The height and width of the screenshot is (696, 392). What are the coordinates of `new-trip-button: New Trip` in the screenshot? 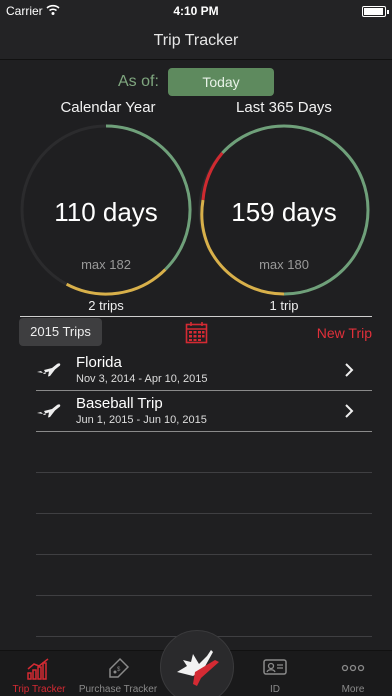 It's located at (344, 333).